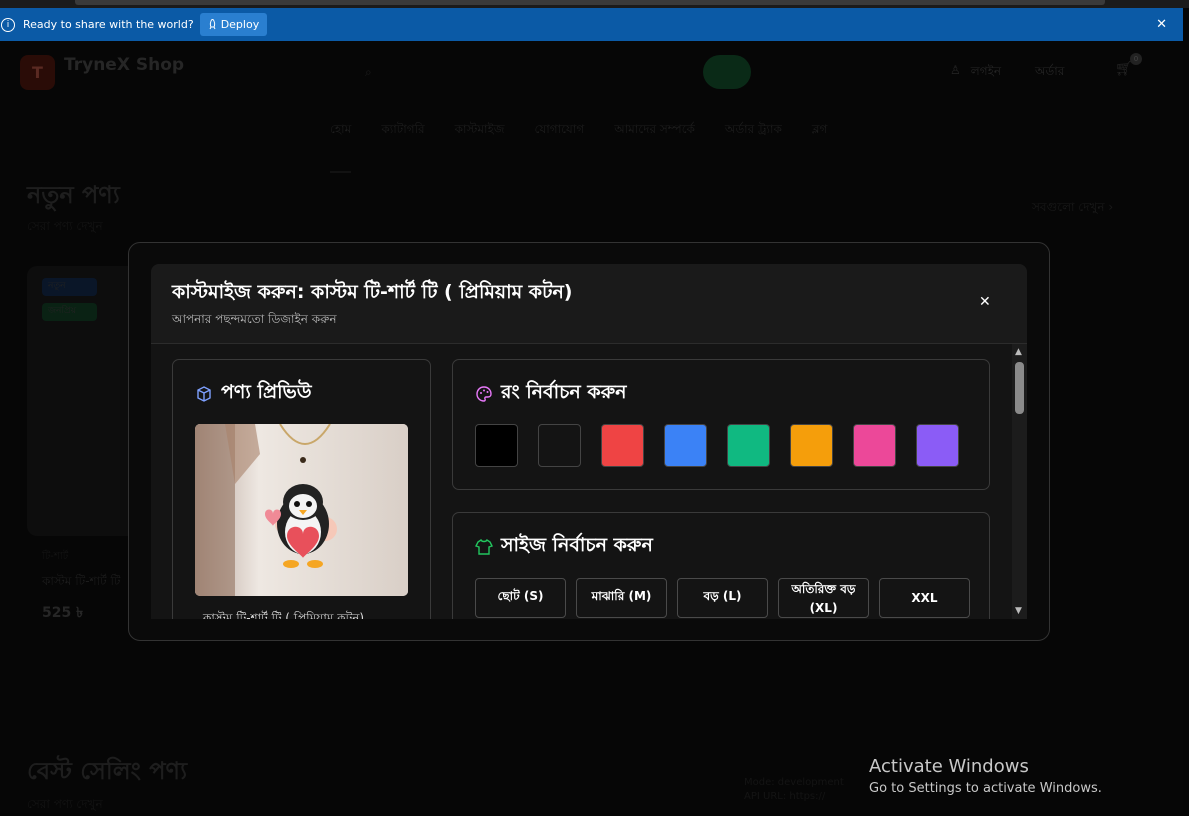 The image size is (1189, 816). I want to click on cart-count-badge: 0, so click(1136, 59).